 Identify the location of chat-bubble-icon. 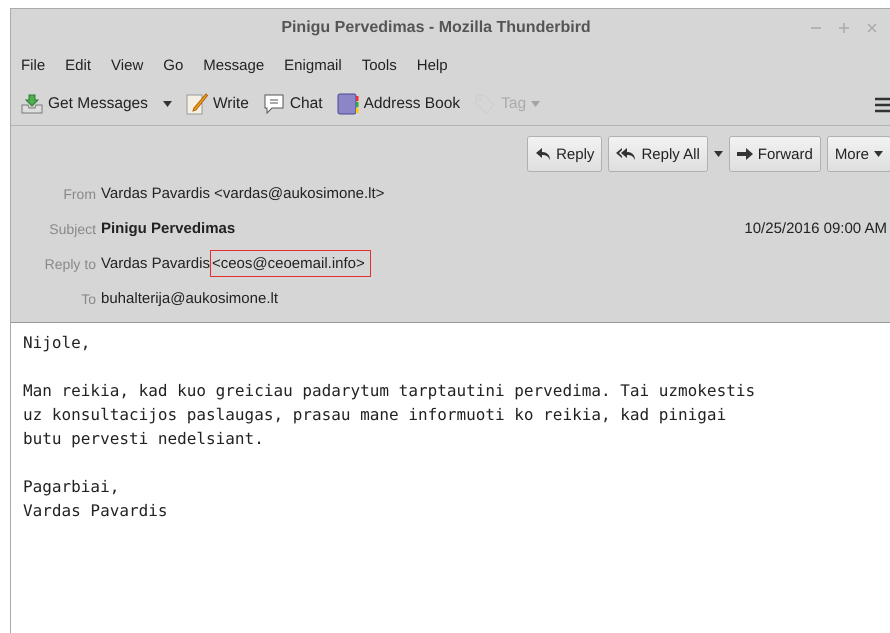
(273, 104).